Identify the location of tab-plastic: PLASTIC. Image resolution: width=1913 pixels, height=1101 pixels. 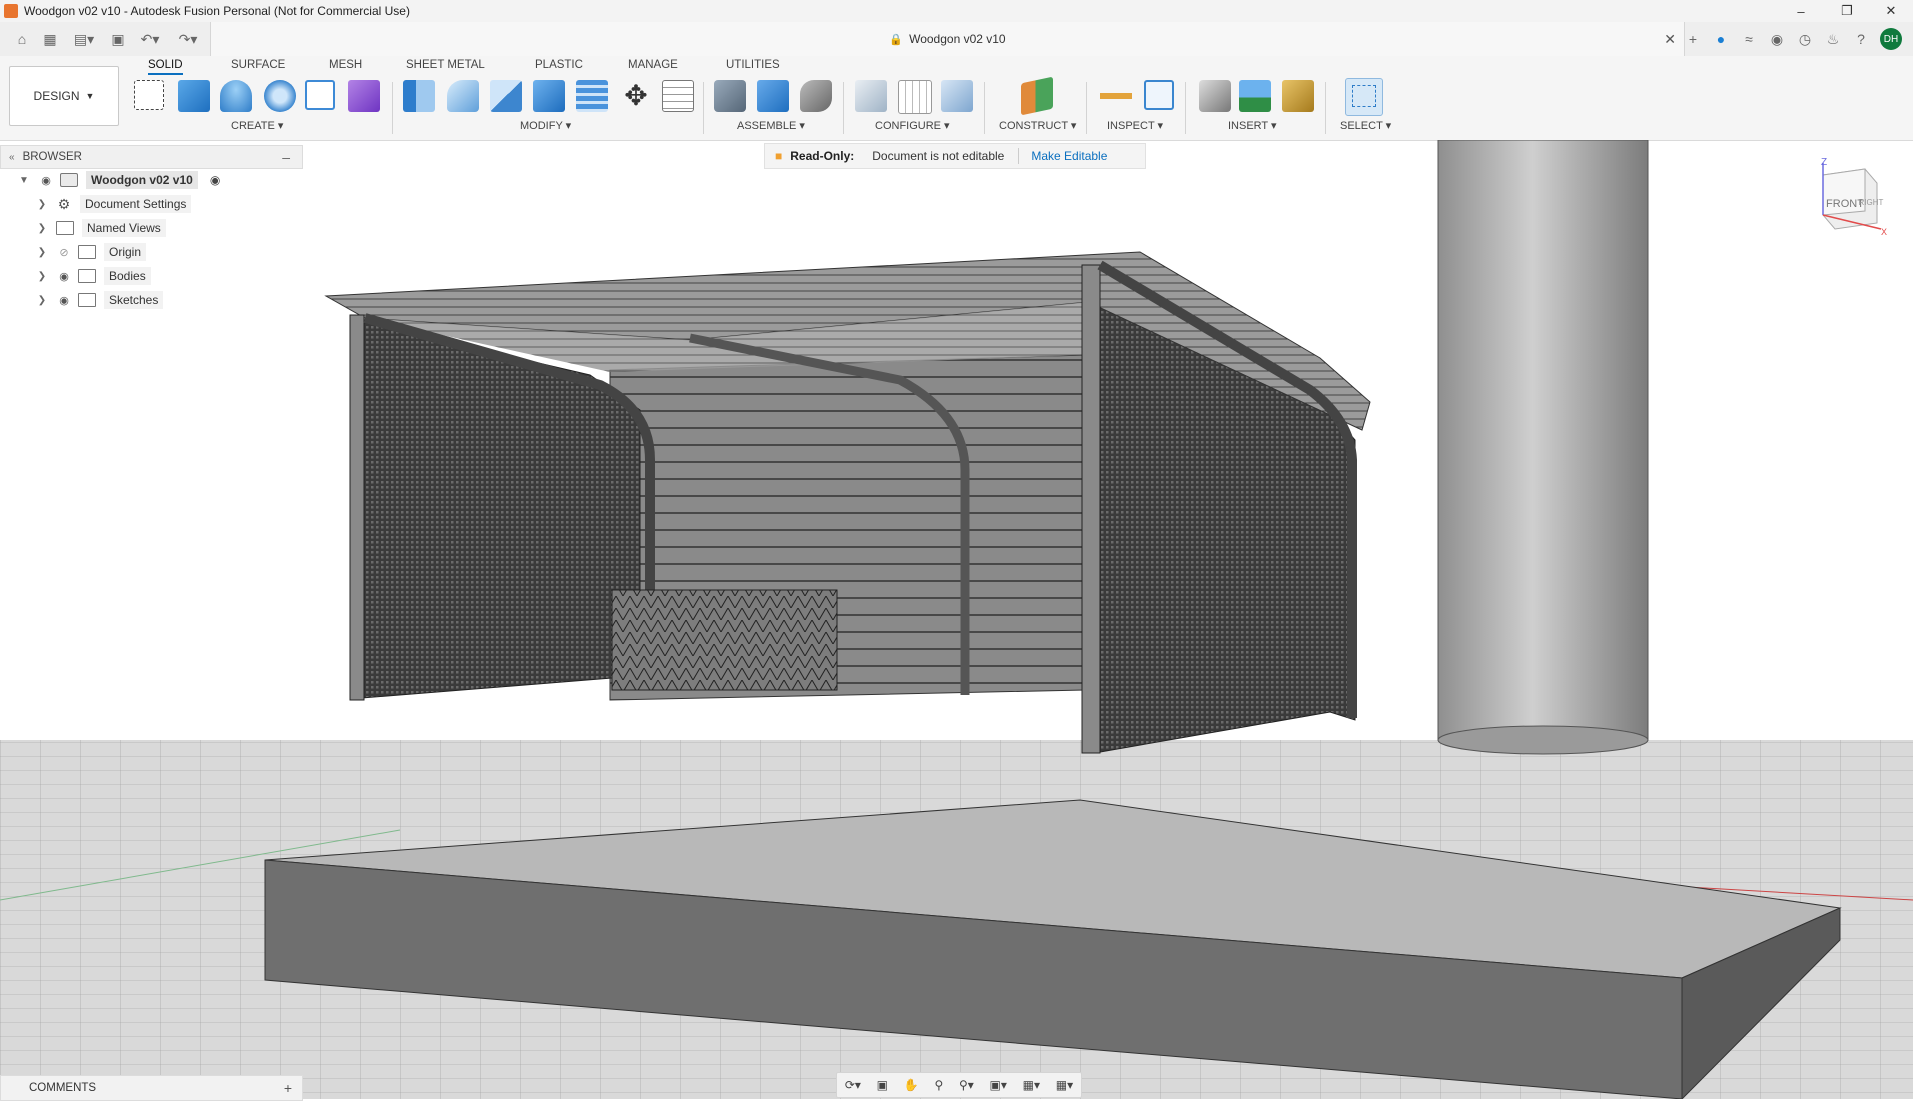
(559, 65).